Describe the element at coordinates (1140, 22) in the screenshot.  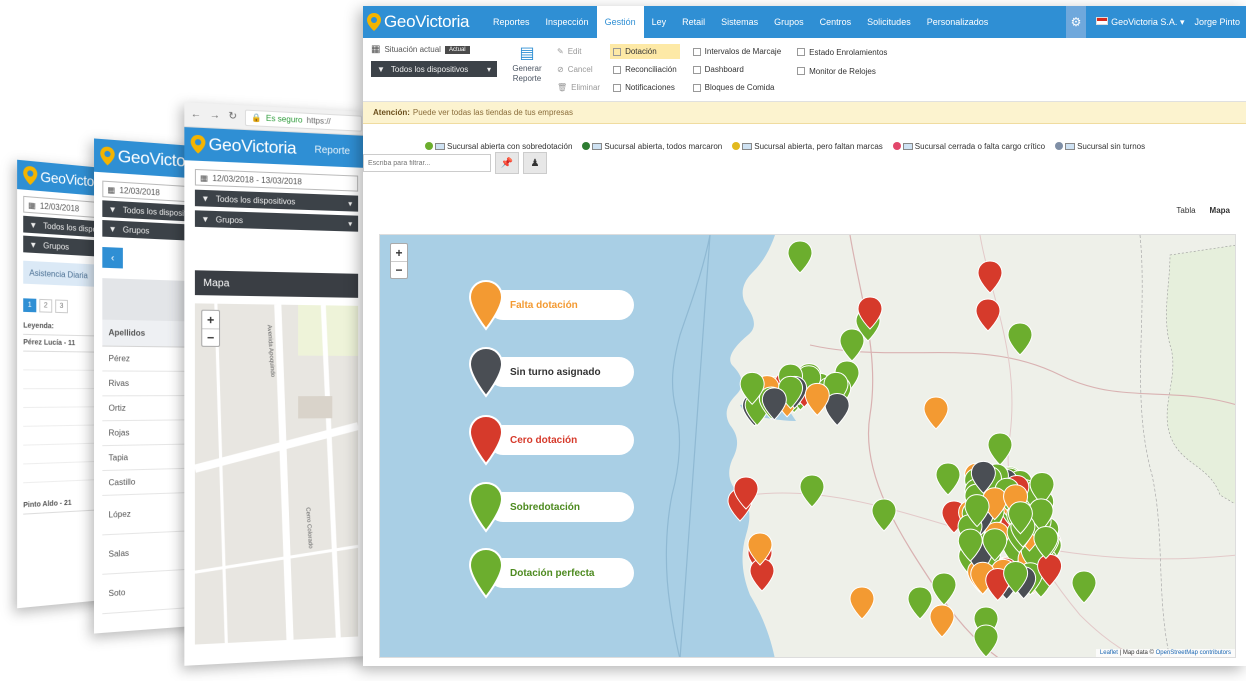
I see `company-selector: GeoVictoria S.A. ▾` at that location.